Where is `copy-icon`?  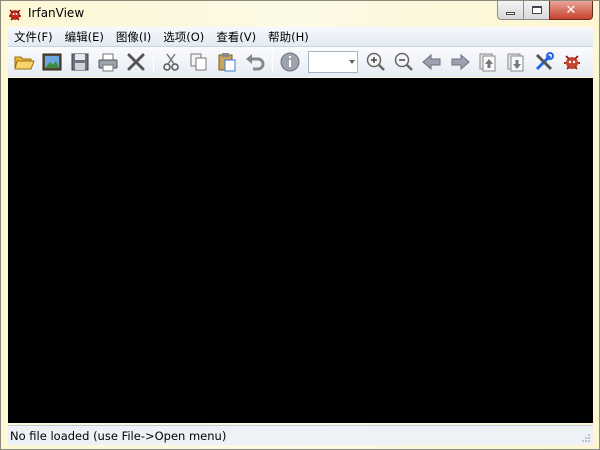 copy-icon is located at coordinates (198, 62).